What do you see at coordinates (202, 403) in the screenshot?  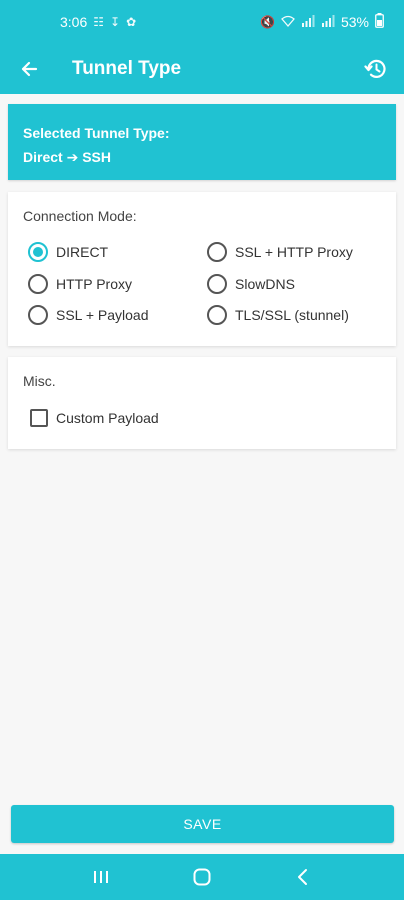 I see `misc-card: Misc. Custom Payload` at bounding box center [202, 403].